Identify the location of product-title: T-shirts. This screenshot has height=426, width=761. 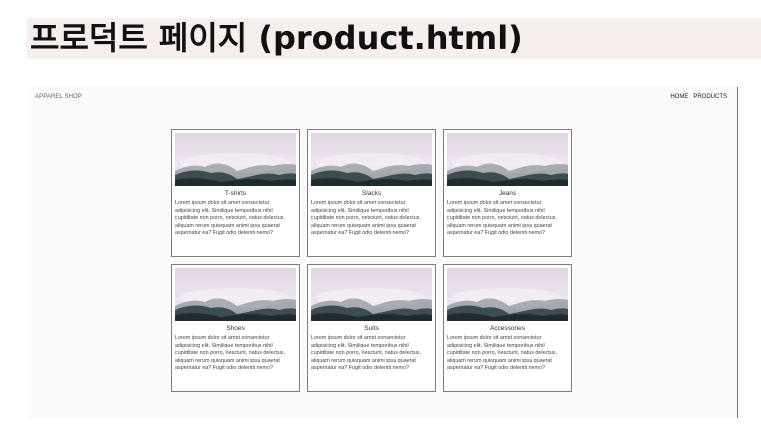
(235, 193).